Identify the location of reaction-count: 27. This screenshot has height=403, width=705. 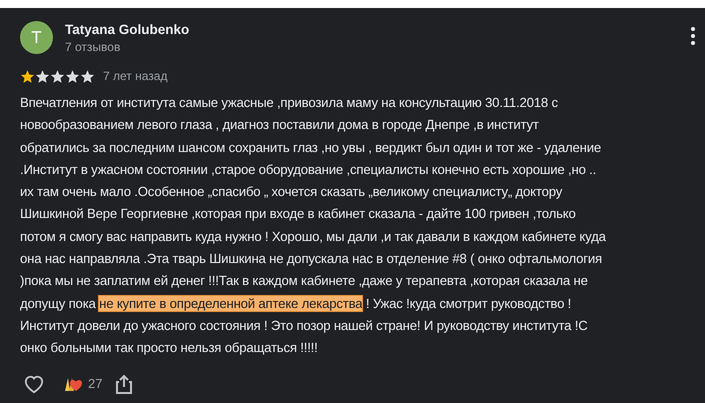
(95, 383).